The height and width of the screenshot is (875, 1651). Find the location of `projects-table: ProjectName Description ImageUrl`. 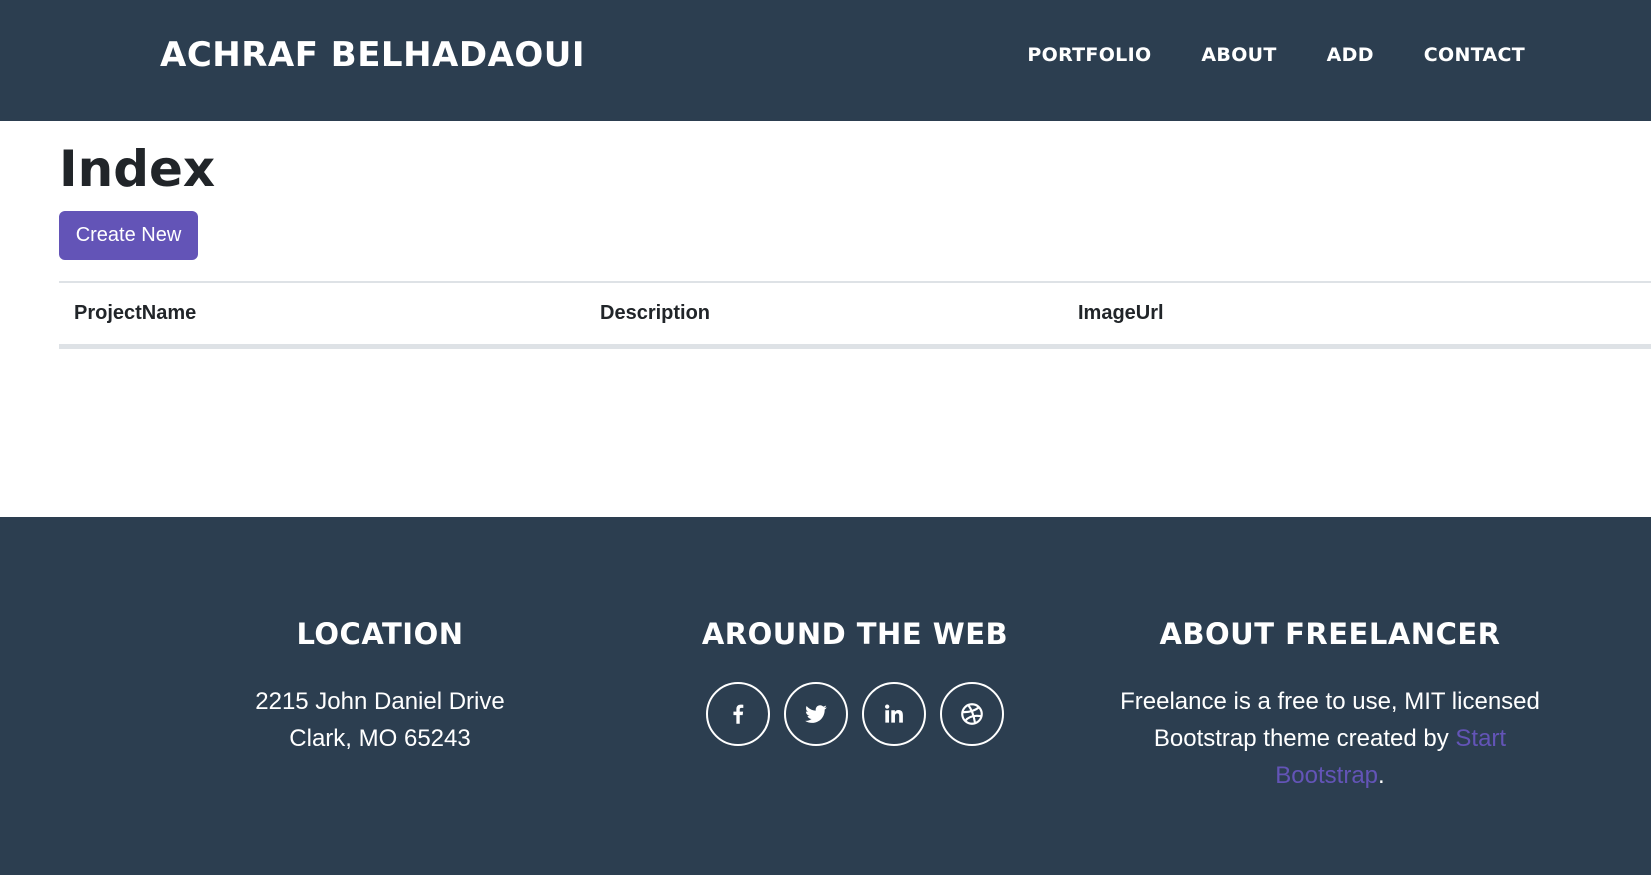

projects-table: ProjectName Description ImageUrl is located at coordinates (855, 315).